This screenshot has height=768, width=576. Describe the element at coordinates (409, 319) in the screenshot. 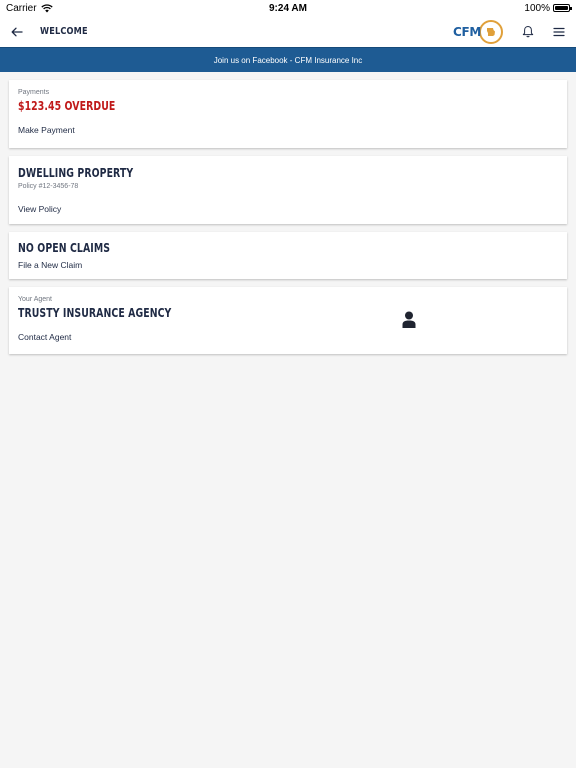

I see `person-icon` at that location.